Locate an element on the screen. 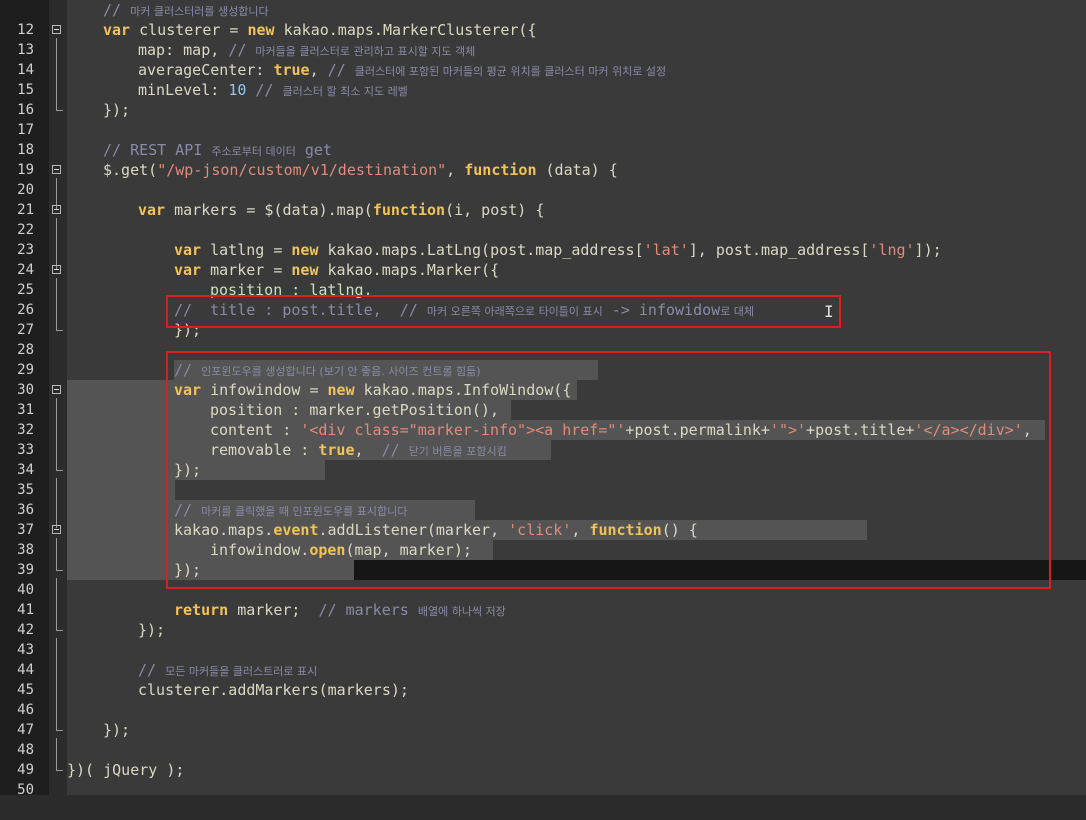 The image size is (1086, 820). code-text: // REST API 주소로부터 데이터 get is located at coordinates (217, 150).